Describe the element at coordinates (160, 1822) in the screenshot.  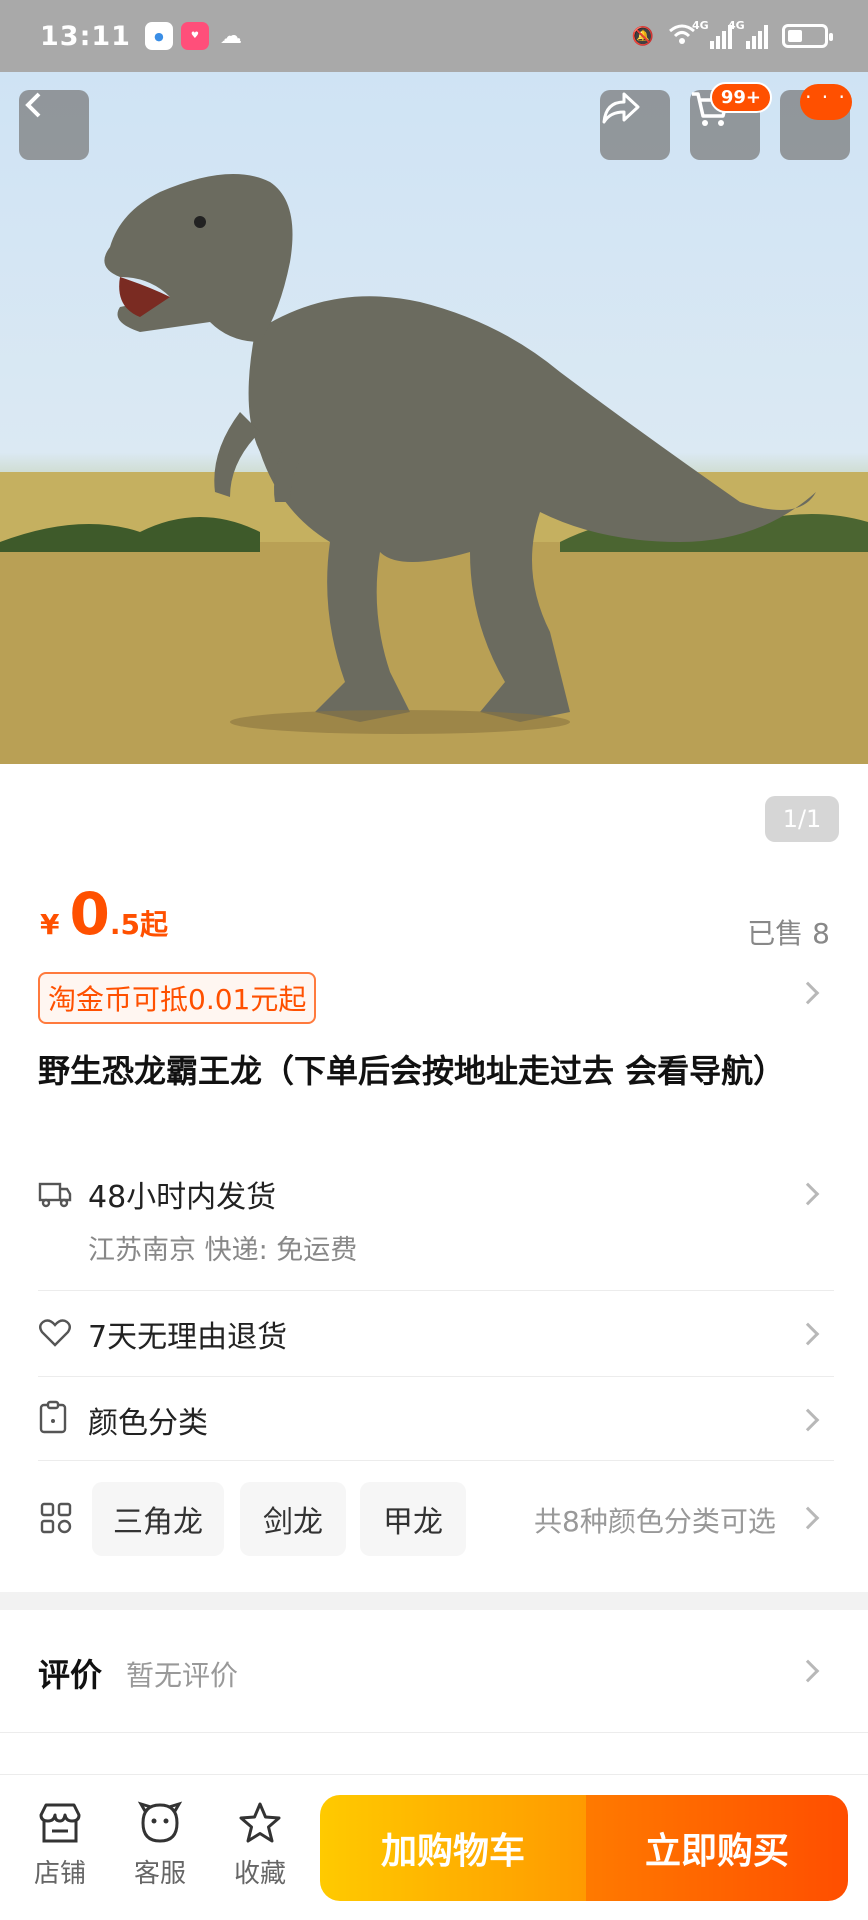
I see `customer-service-icon` at that location.